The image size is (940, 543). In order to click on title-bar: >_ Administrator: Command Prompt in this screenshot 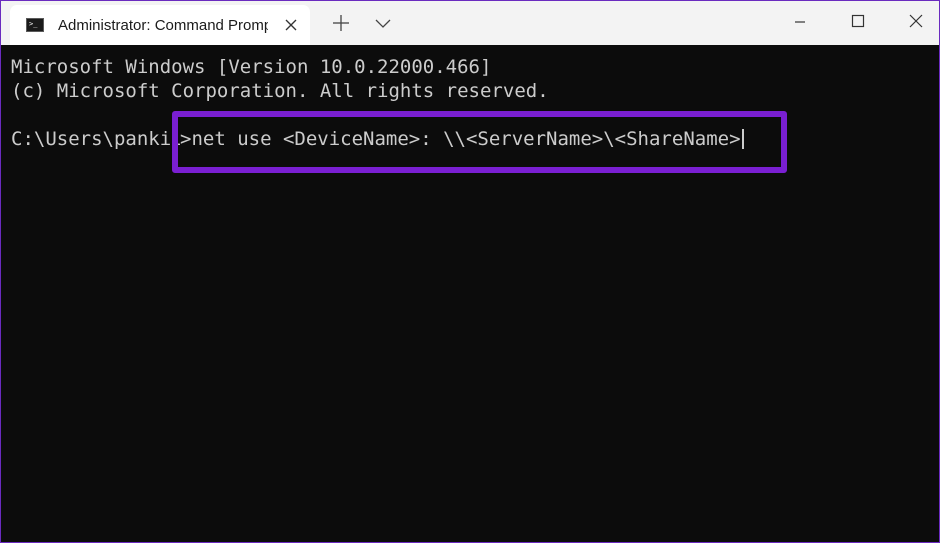, I will do `click(470, 23)`.